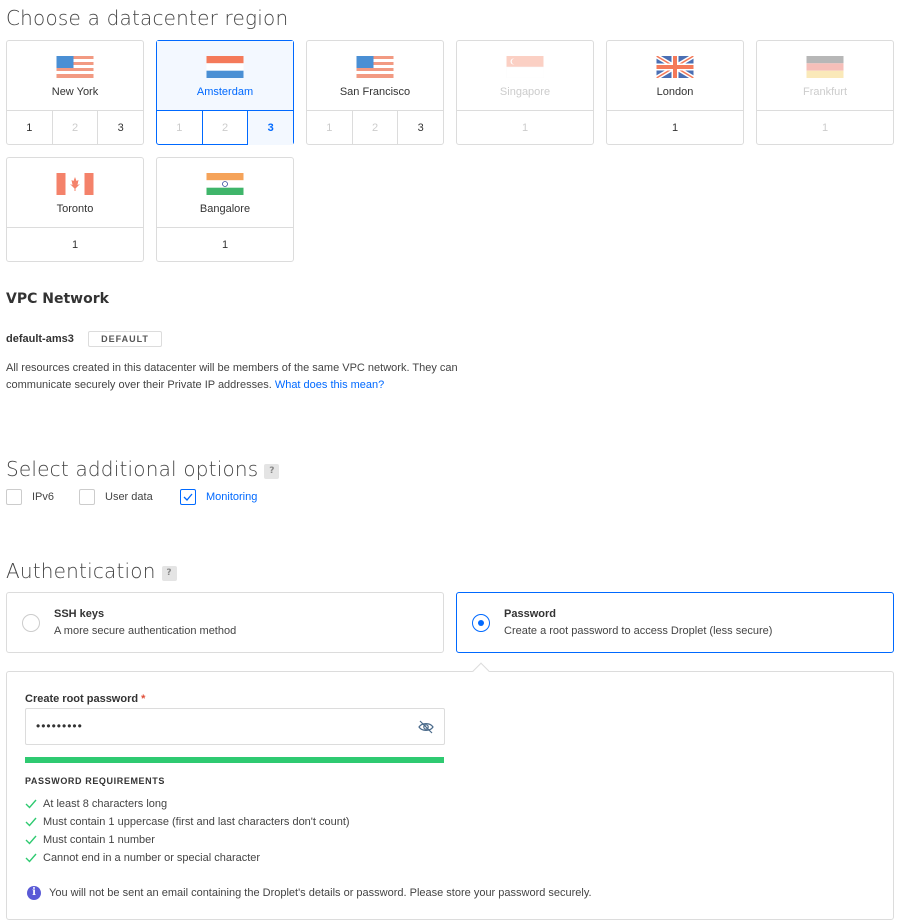  Describe the element at coordinates (30, 497) in the screenshot. I see `option-ipv6: IPv6` at that location.